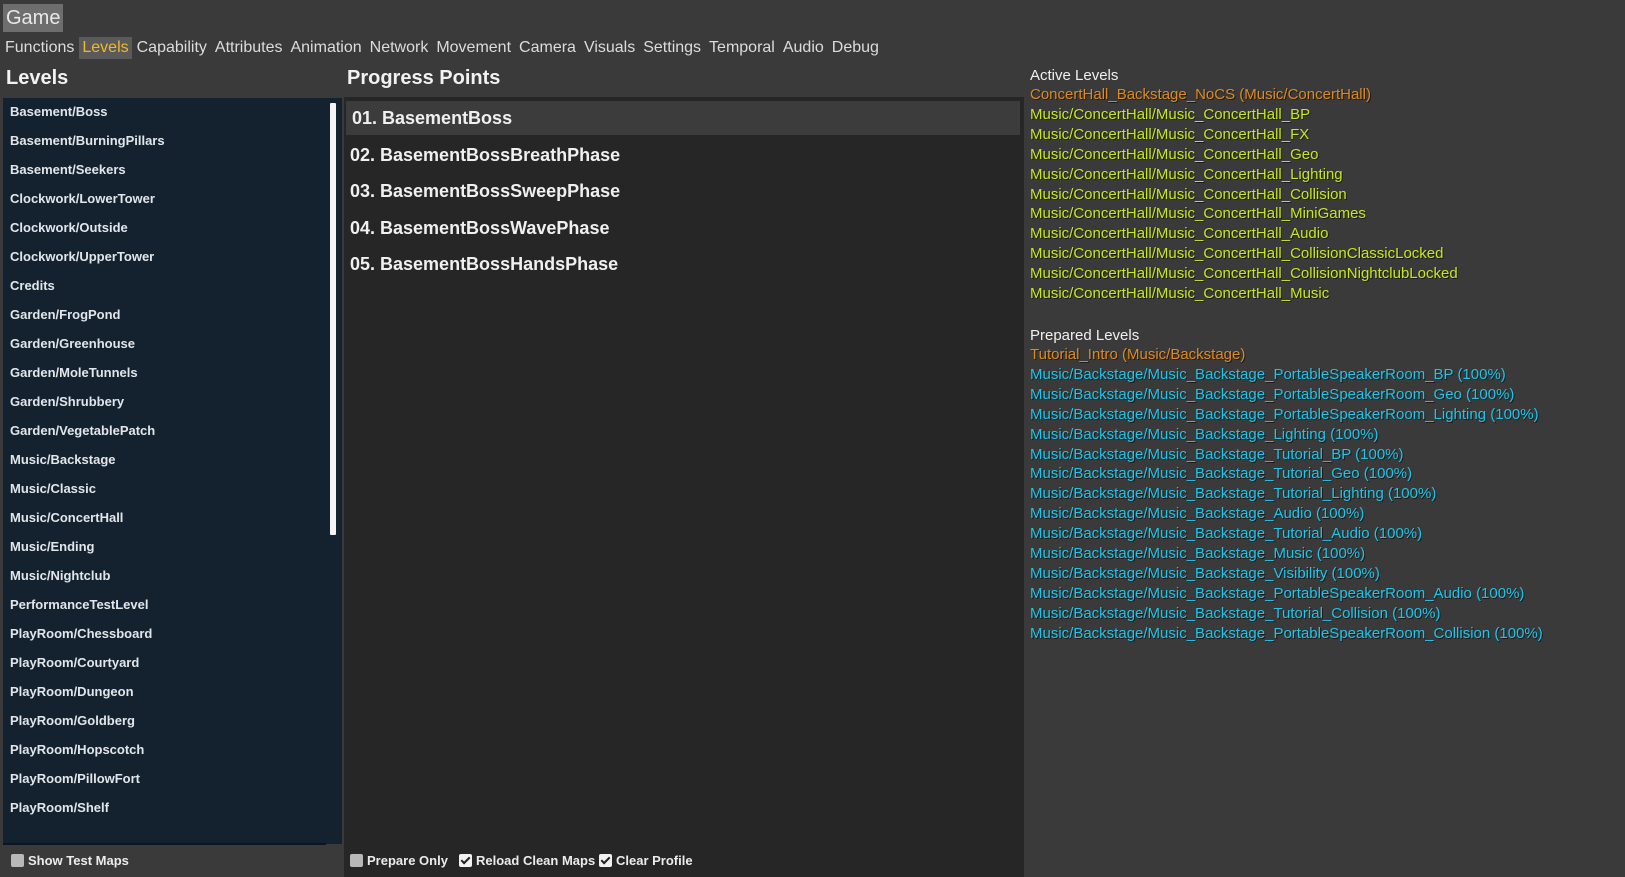 This screenshot has height=877, width=1625. Describe the element at coordinates (803, 48) in the screenshot. I see `tab-audio: Audio` at that location.